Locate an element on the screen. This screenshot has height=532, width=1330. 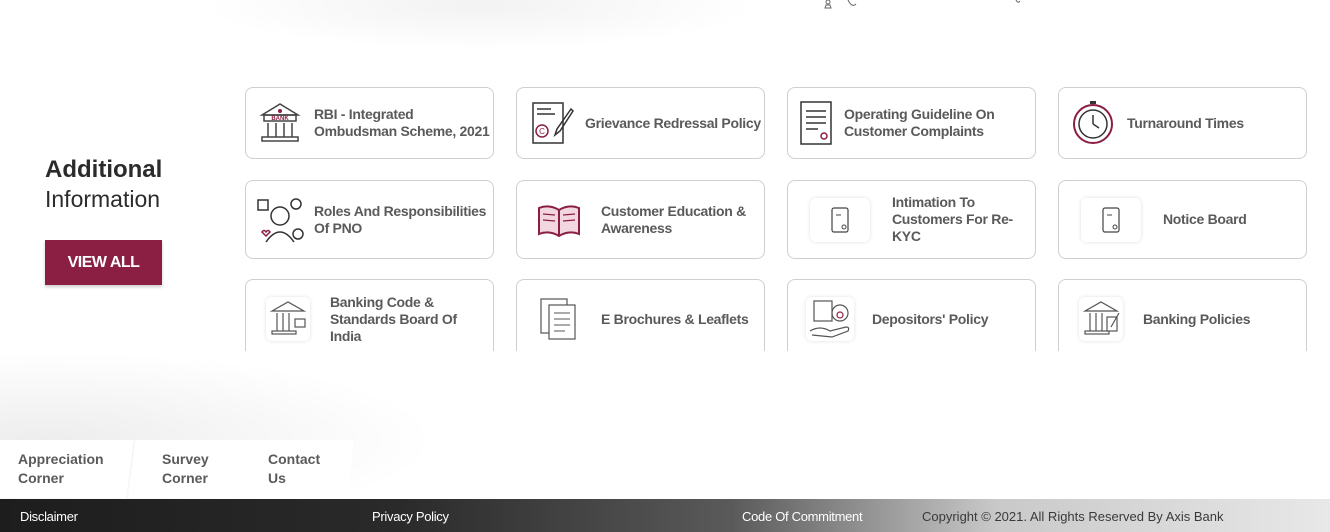
card-label: Notice Board is located at coordinates (1205, 219).